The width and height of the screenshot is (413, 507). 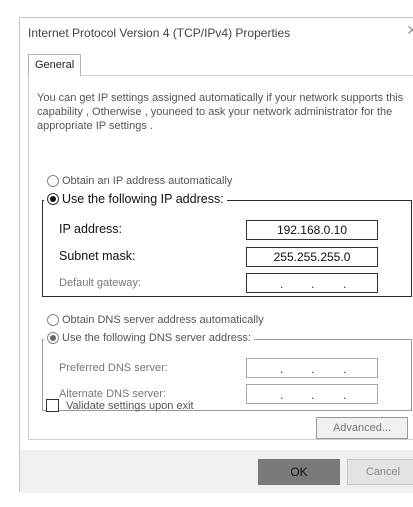 What do you see at coordinates (216, 65) in the screenshot?
I see `tab-strip: General` at bounding box center [216, 65].